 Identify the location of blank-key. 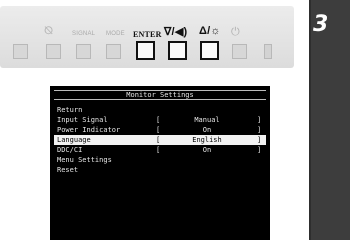
(20, 51).